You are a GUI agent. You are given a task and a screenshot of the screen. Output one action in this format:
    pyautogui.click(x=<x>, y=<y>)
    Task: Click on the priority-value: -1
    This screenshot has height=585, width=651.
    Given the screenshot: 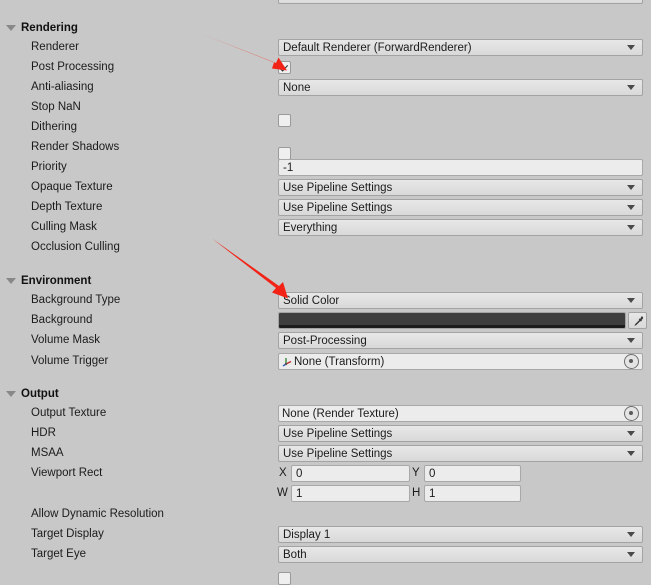 What is the action you would take?
    pyautogui.click(x=288, y=167)
    